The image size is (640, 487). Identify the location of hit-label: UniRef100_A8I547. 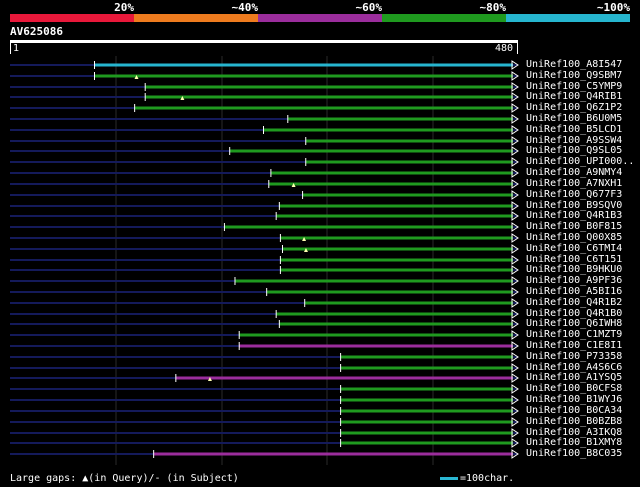
(574, 64).